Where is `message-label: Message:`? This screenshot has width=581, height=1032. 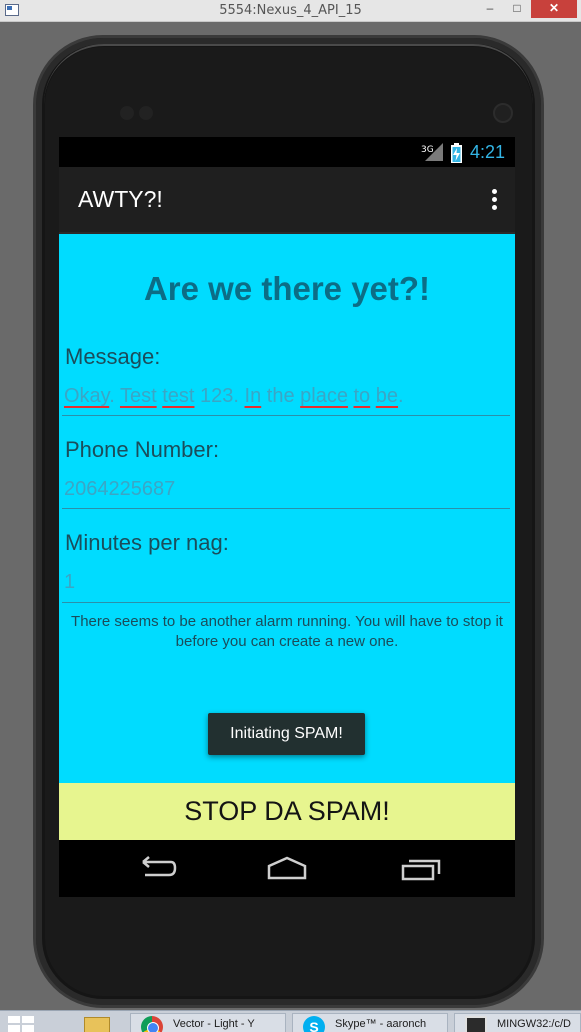
message-label: Message: is located at coordinates (113, 356).